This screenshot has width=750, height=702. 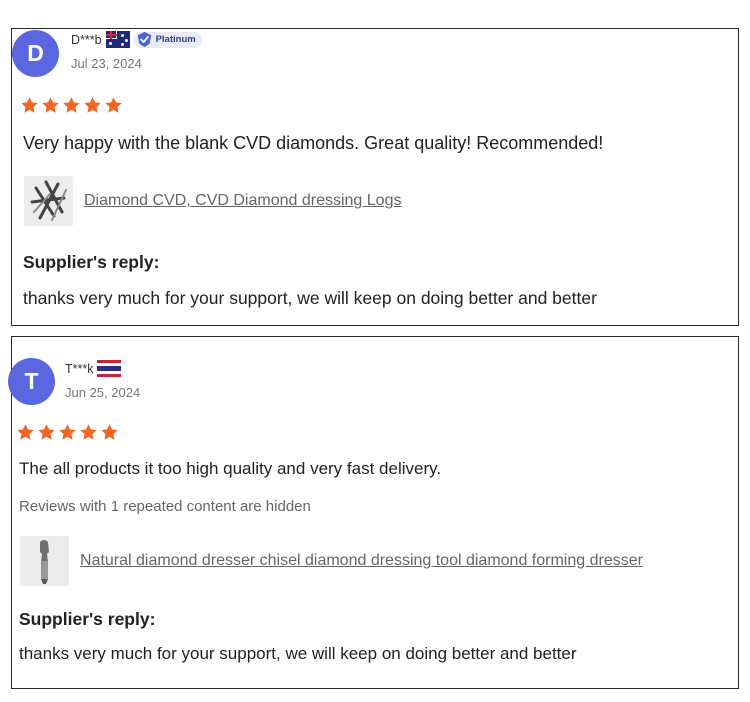 I want to click on product-link-row: Diamond CVD, CVD Diamond dressing Logs, so click(x=212, y=201).